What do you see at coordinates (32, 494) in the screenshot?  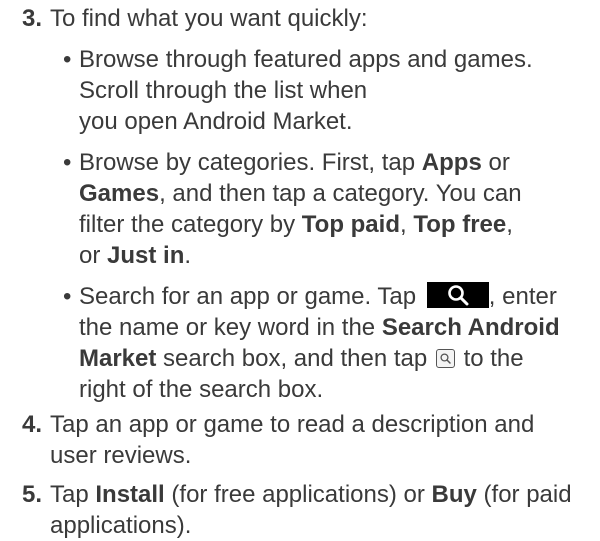 I see `step-number: 5.` at bounding box center [32, 494].